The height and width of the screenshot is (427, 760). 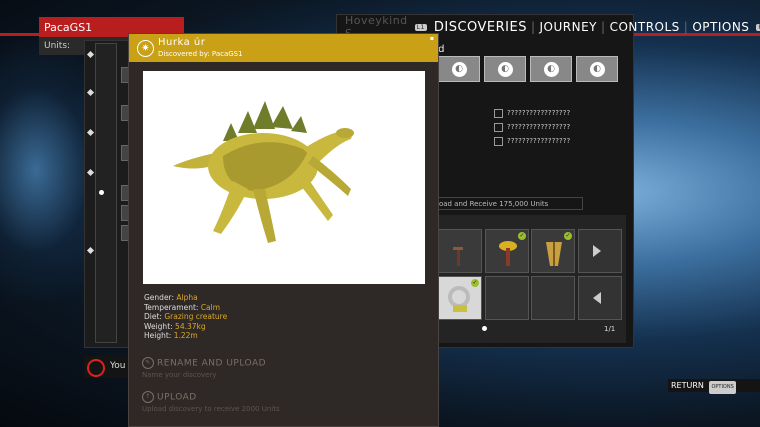 I want to click on stat-weight: Weight: 54.37kg, so click(x=185, y=327).